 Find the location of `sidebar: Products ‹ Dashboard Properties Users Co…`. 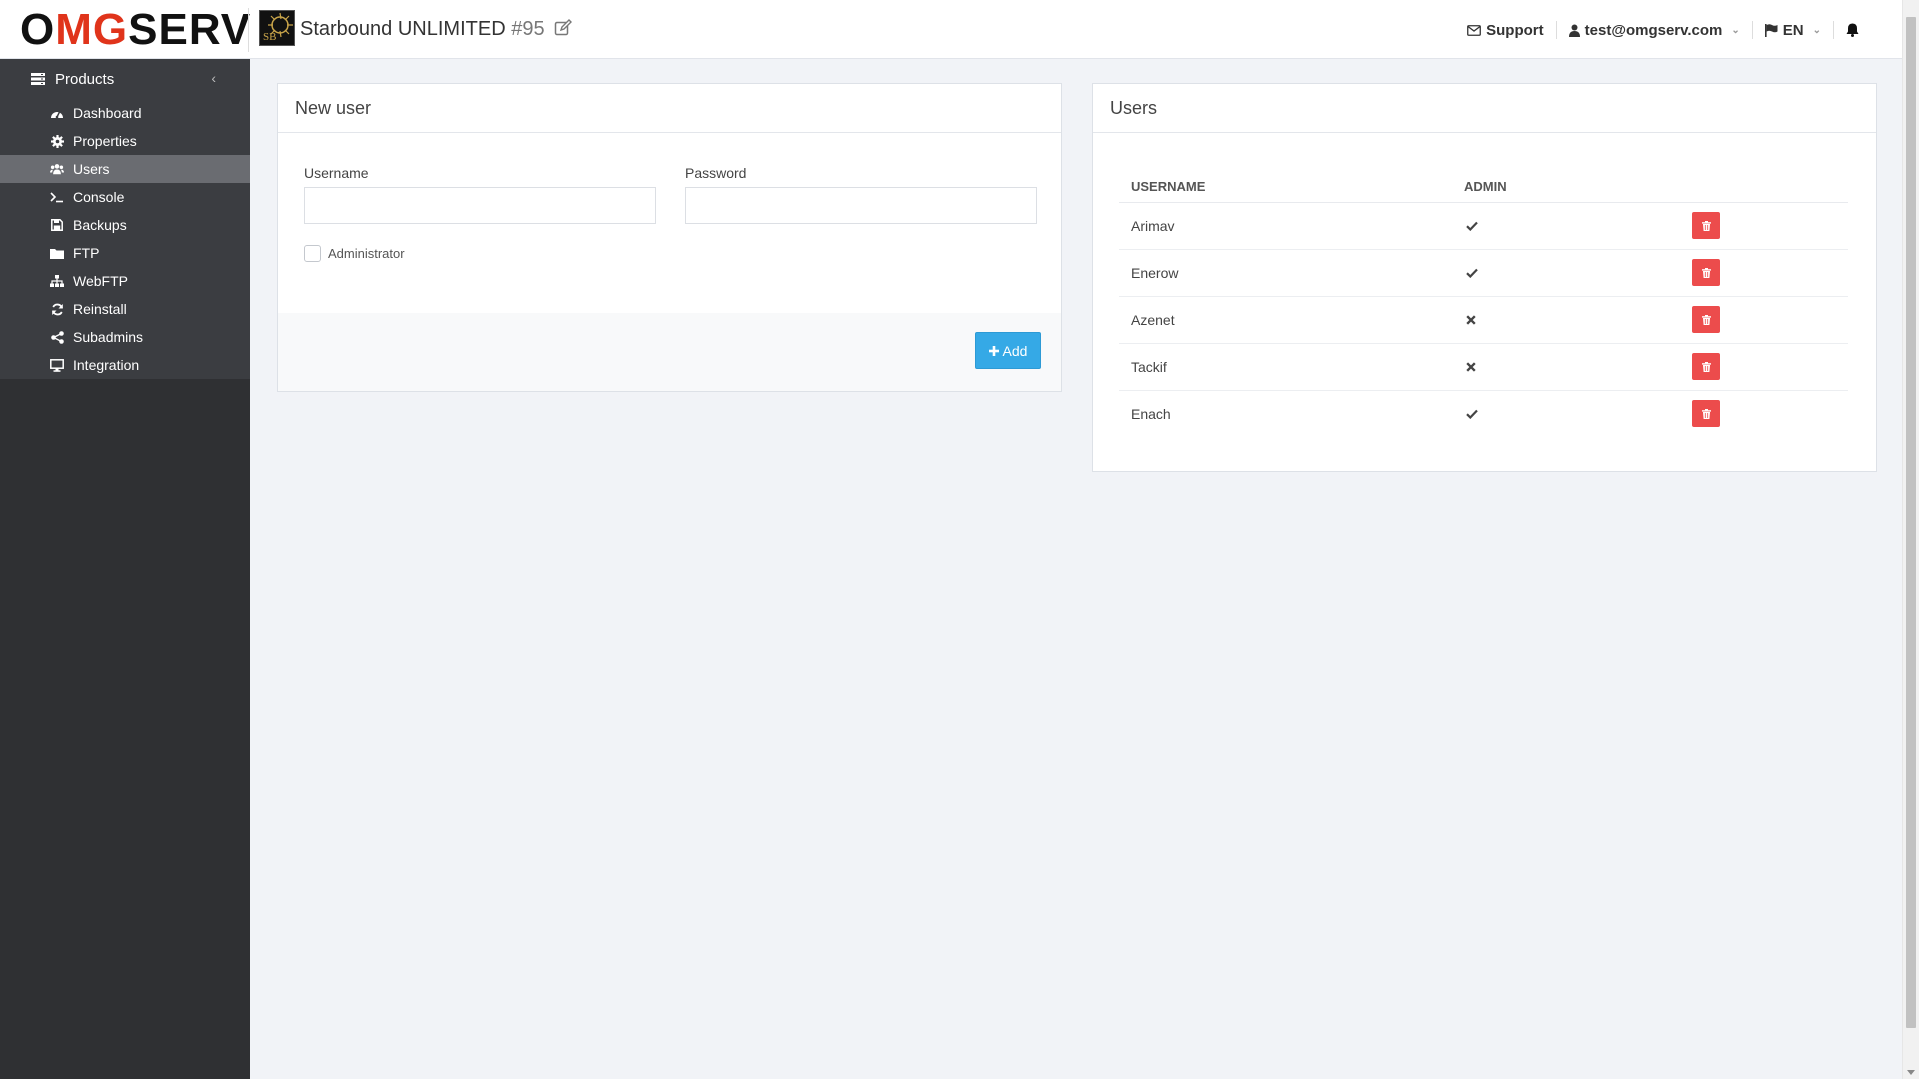

sidebar: Products ‹ Dashboard Properties Users Co… is located at coordinates (125, 569).